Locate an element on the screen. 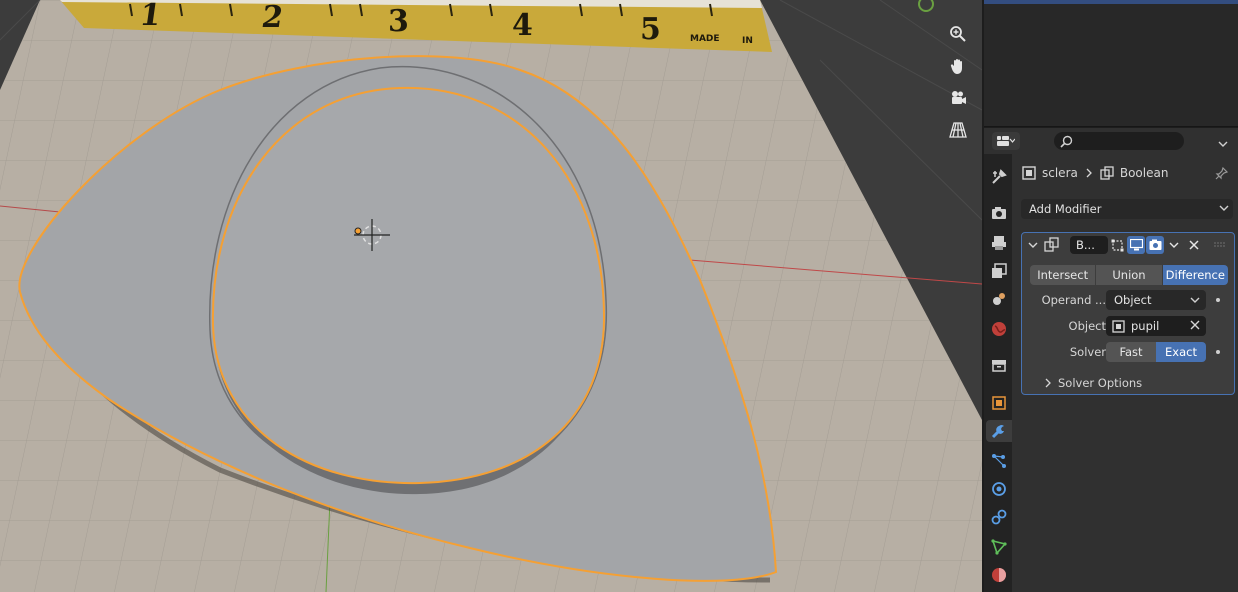  solver-row: Solver Fast Exact is located at coordinates (1128, 352).